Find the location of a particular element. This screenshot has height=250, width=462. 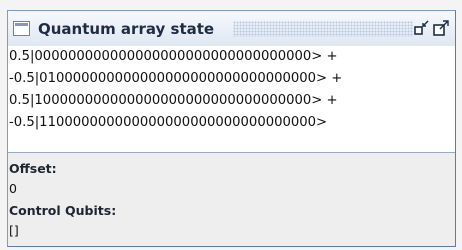

window-icon is located at coordinates (21, 28).